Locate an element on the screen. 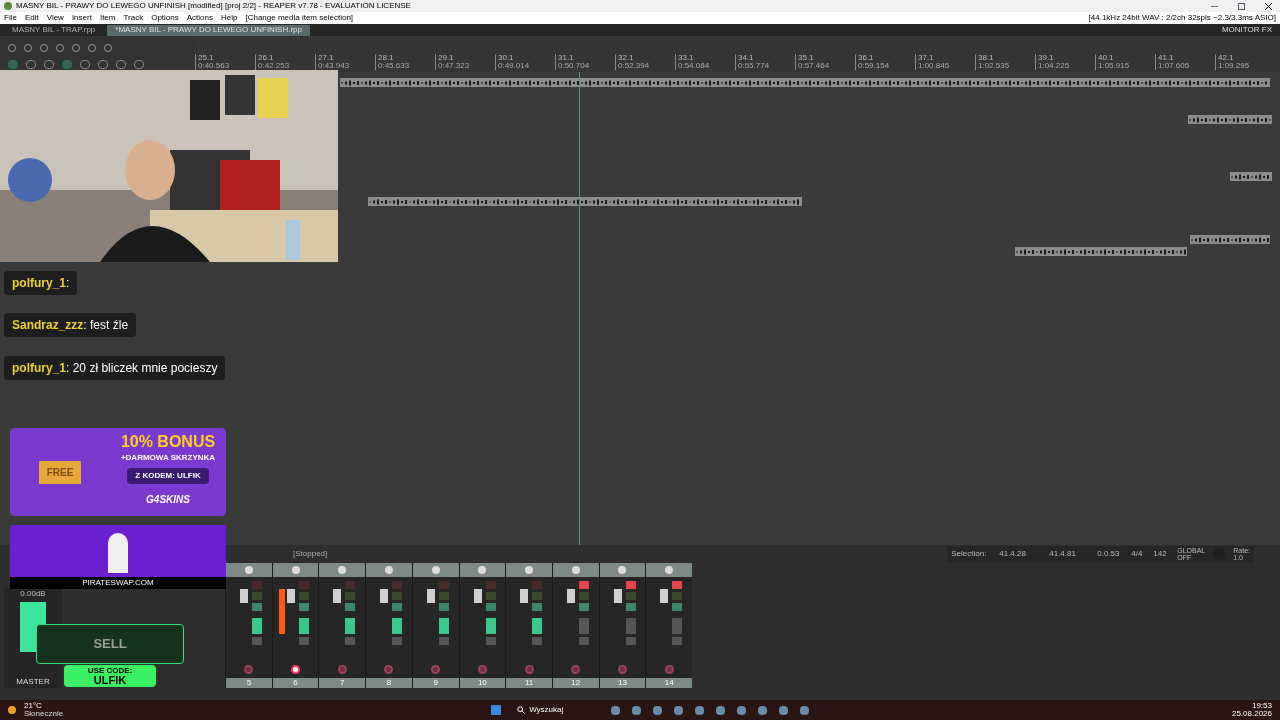  menu-item: Edit is located at coordinates (31, 18).